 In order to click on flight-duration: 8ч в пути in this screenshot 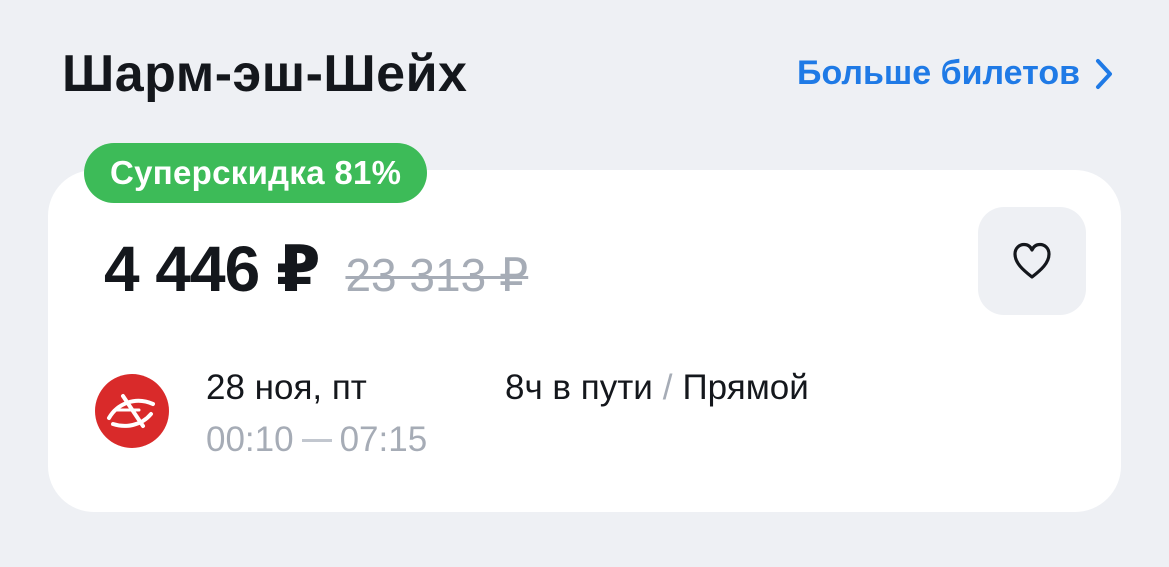, I will do `click(579, 387)`.